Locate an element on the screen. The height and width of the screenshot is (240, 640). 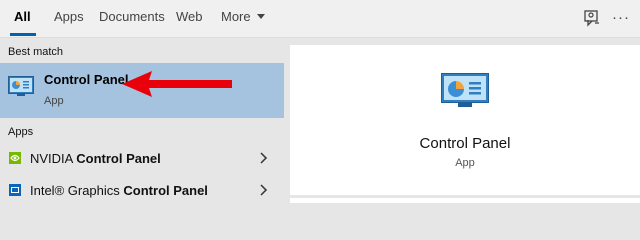
feedback-icon is located at coordinates (592, 18).